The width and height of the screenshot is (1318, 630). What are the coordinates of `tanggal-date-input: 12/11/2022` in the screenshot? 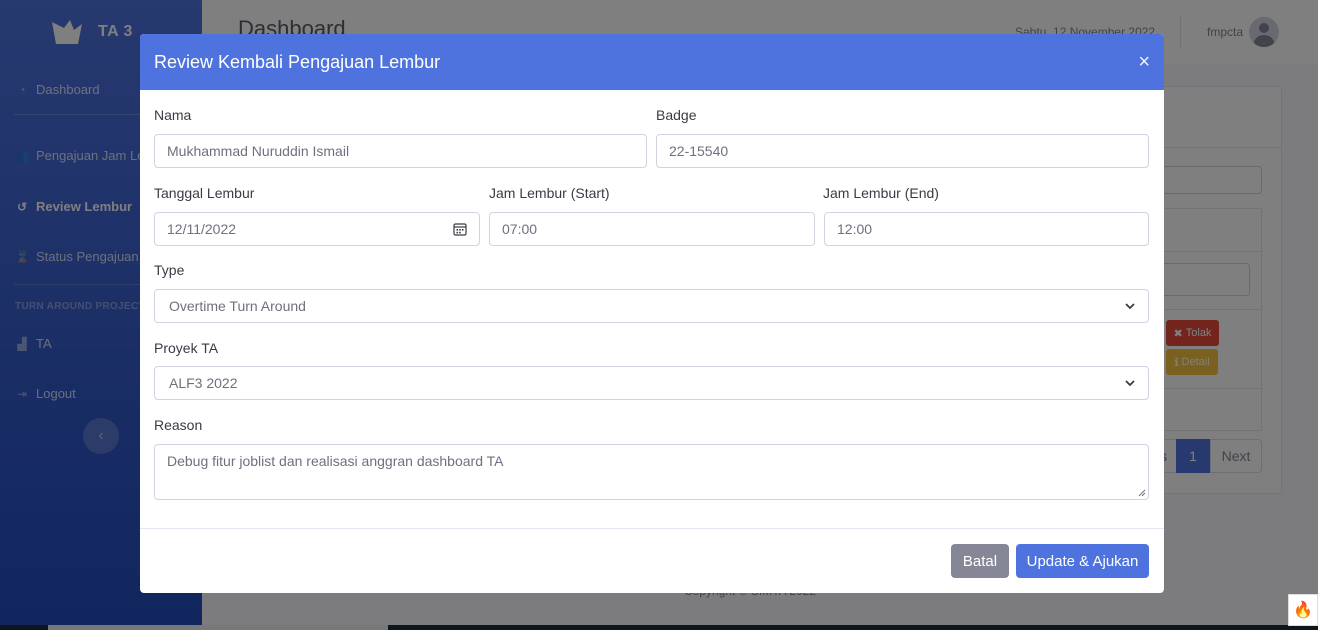 It's located at (317, 229).